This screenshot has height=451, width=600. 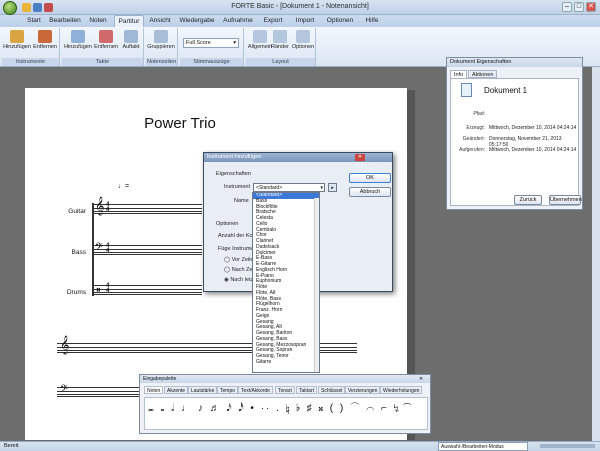 I want to click on palette-tab-text-akkorde: Text/Akkorde, so click(x=255, y=390).